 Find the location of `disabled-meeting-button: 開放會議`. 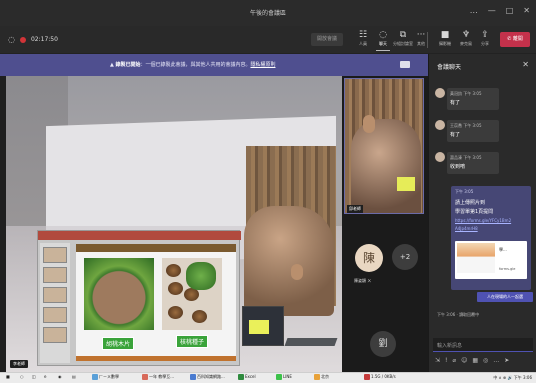

disabled-meeting-button: 開放會議 is located at coordinates (327, 39).